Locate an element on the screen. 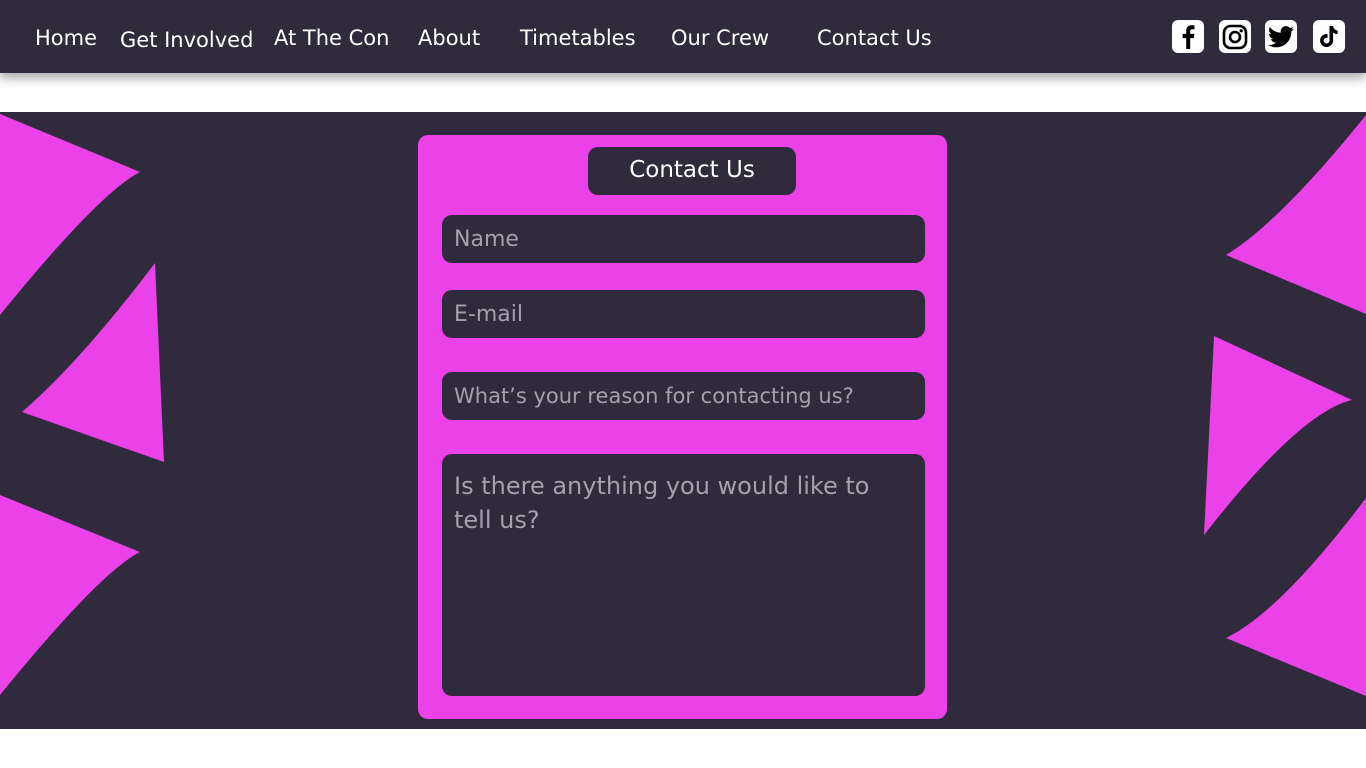 This screenshot has height=768, width=1366. name-field is located at coordinates (683, 239).